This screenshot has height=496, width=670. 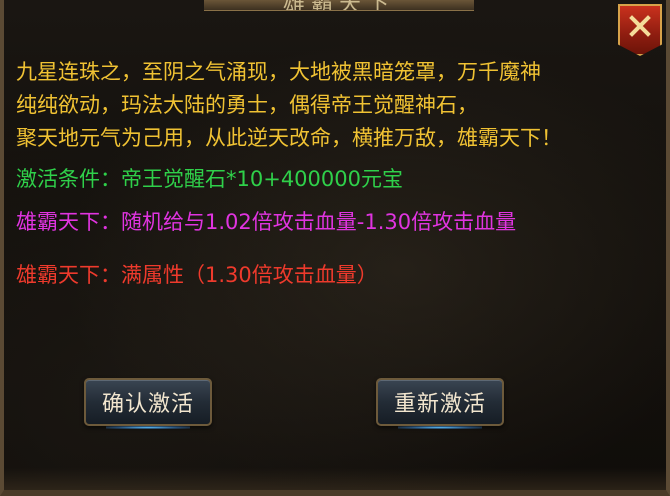 I want to click on title-bar: 雄霸天下, so click(x=339, y=5).